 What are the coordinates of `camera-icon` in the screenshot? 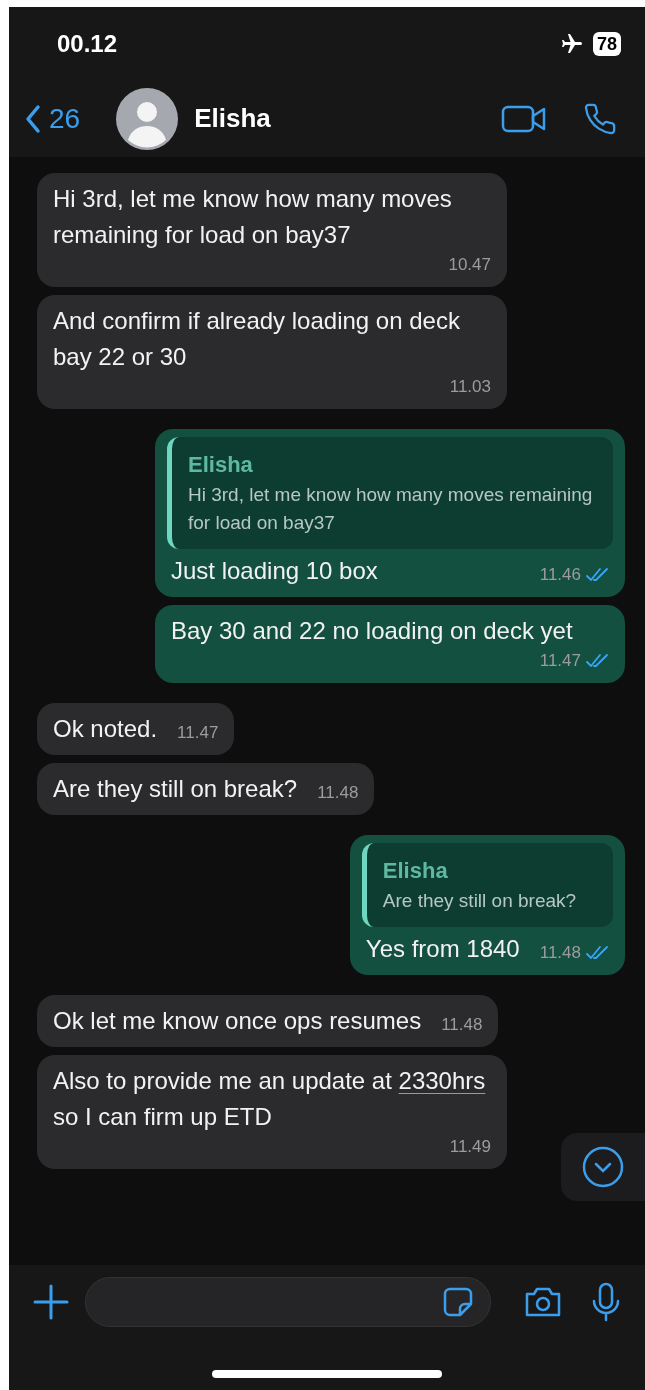 It's located at (543, 1302).